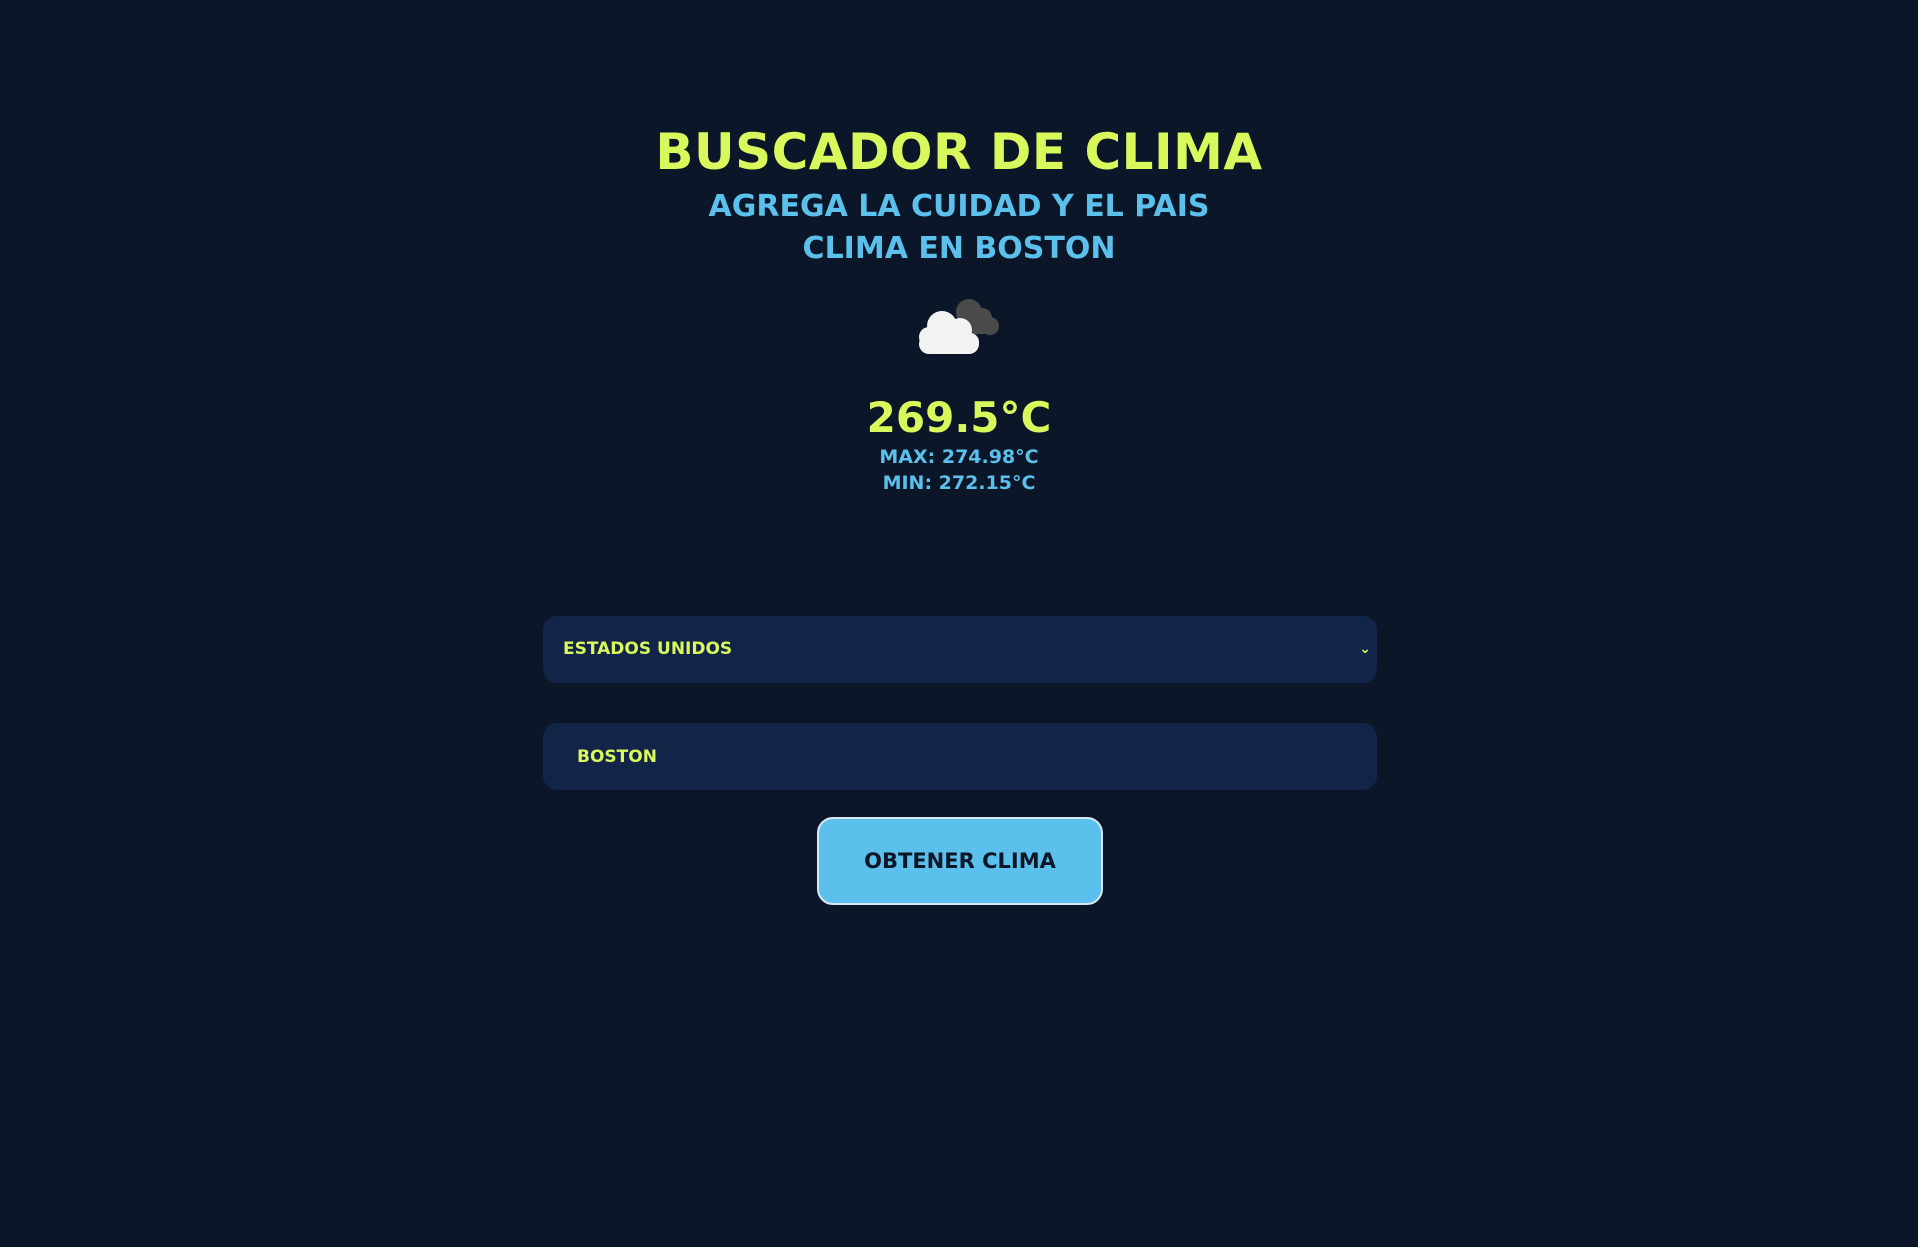 The image size is (1918, 1247). Describe the element at coordinates (959, 152) in the screenshot. I see `page-title: BUSCADOR DE CLIMA` at that location.